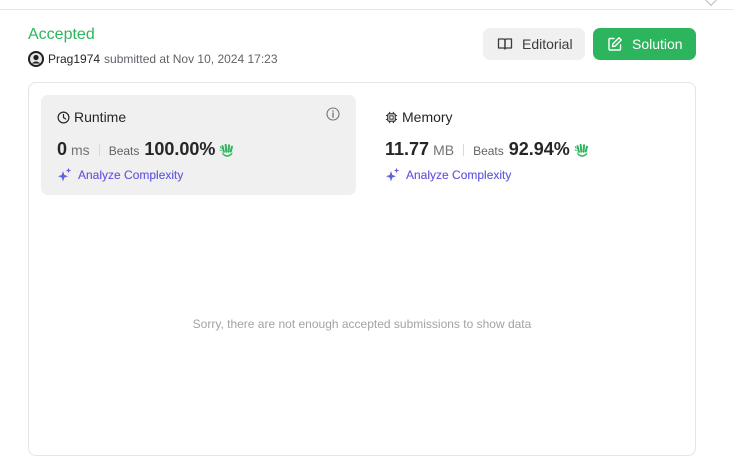  I want to click on edit-square-icon, so click(615, 44).